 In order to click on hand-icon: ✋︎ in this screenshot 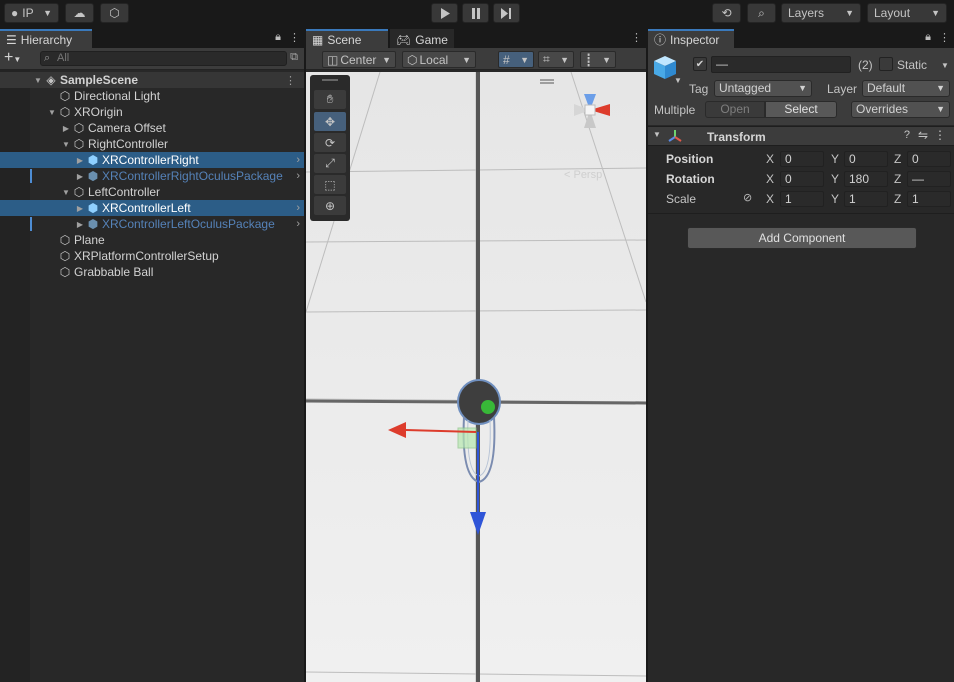, I will do `click(330, 99)`.